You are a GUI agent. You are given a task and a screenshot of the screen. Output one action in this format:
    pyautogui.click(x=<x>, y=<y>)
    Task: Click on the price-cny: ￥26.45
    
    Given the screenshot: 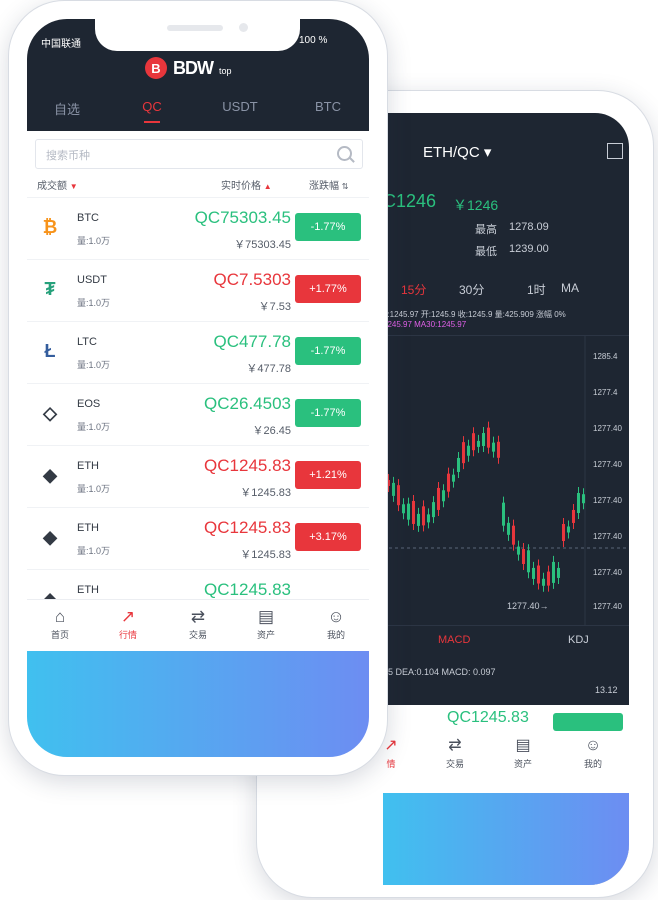 What is the action you would take?
    pyautogui.click(x=271, y=431)
    